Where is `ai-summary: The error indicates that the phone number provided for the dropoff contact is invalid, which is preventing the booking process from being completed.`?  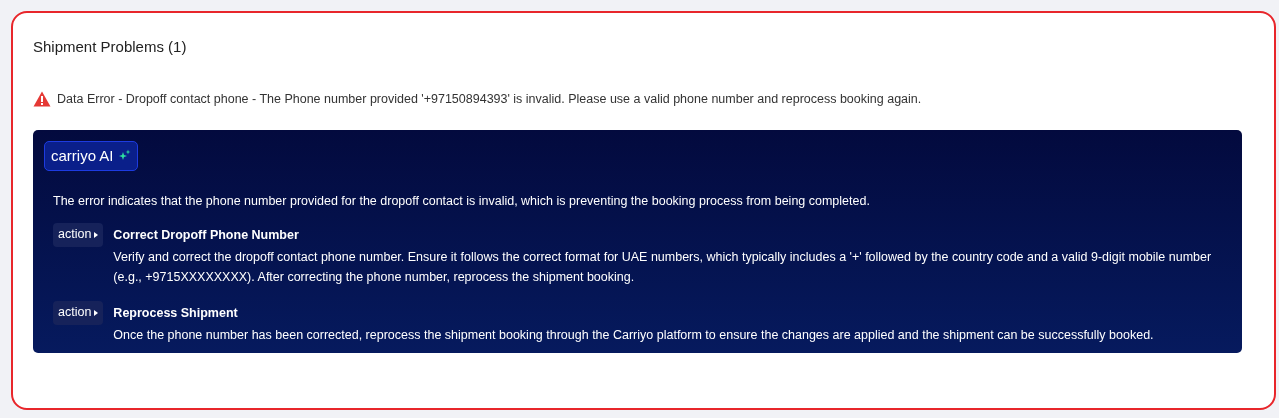
ai-summary: The error indicates that the phone number provided for the dropoff contact is invalid, which is preventing the booking process from being completed. is located at coordinates (462, 201).